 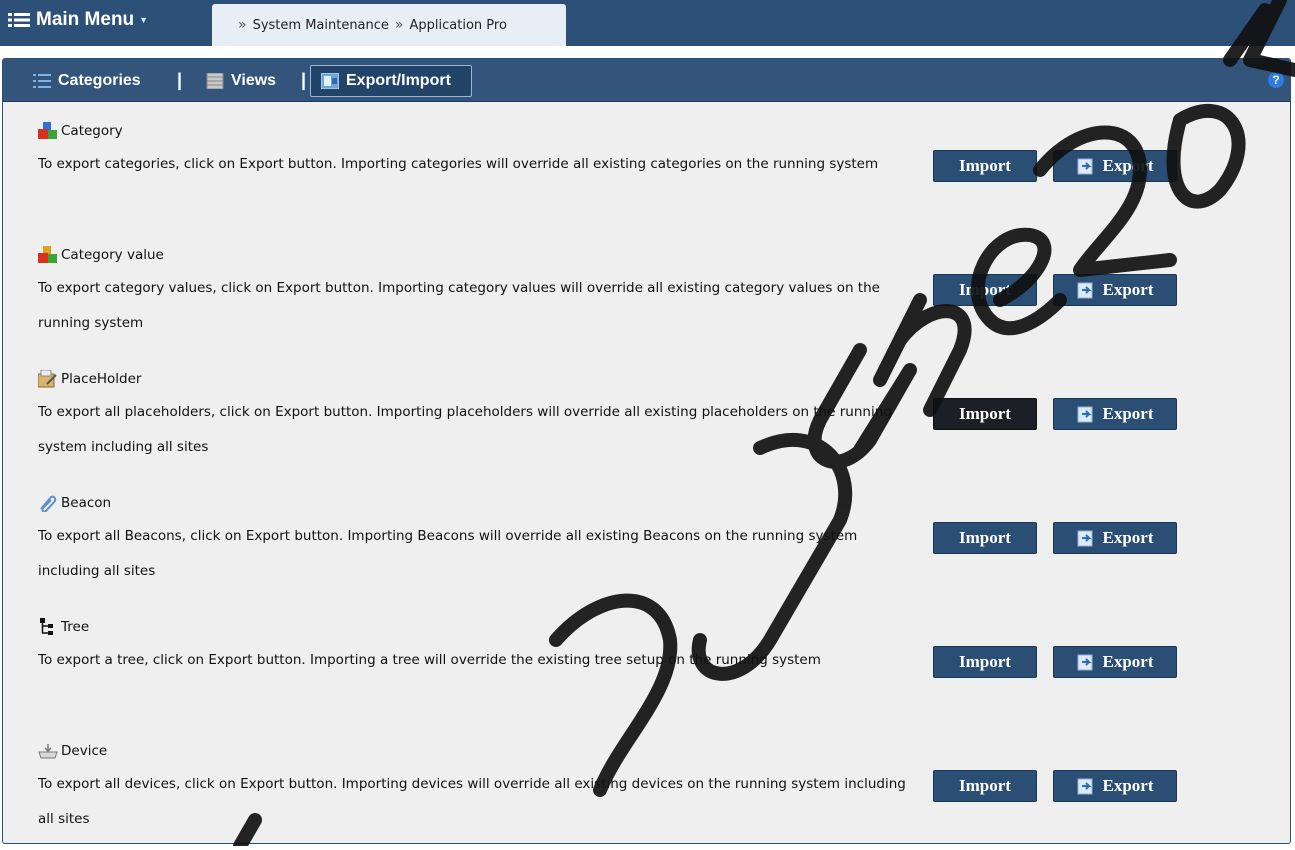 What do you see at coordinates (42, 81) in the screenshot?
I see `list-icon` at bounding box center [42, 81].